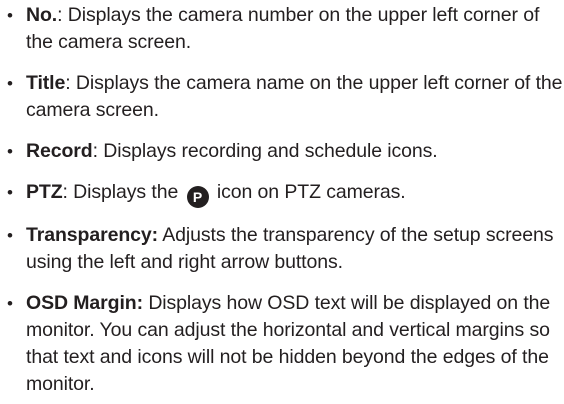 The height and width of the screenshot is (404, 564). I want to click on ptz-circle-icon: P, so click(197, 197).